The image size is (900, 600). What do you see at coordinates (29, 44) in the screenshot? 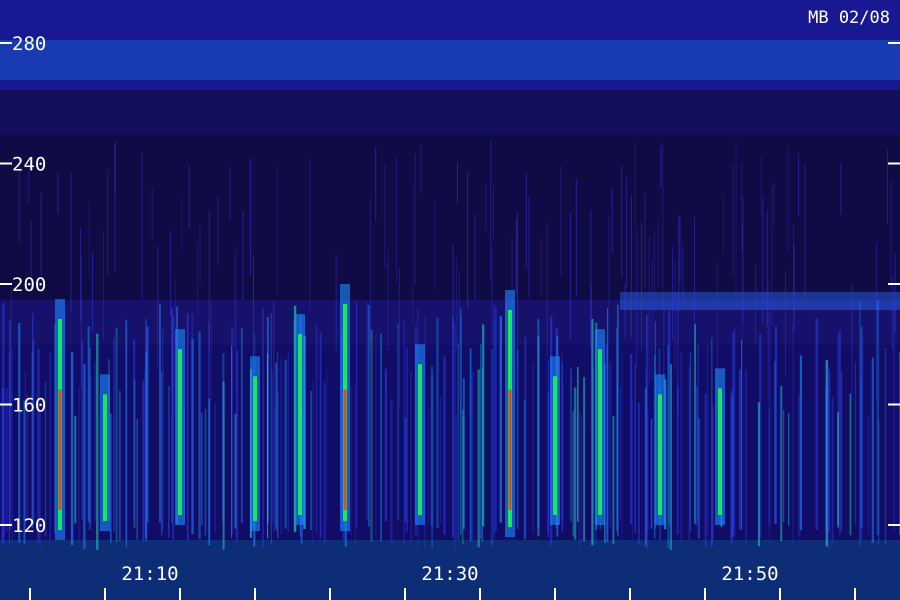
I see `y-tick-label: 280` at bounding box center [29, 44].